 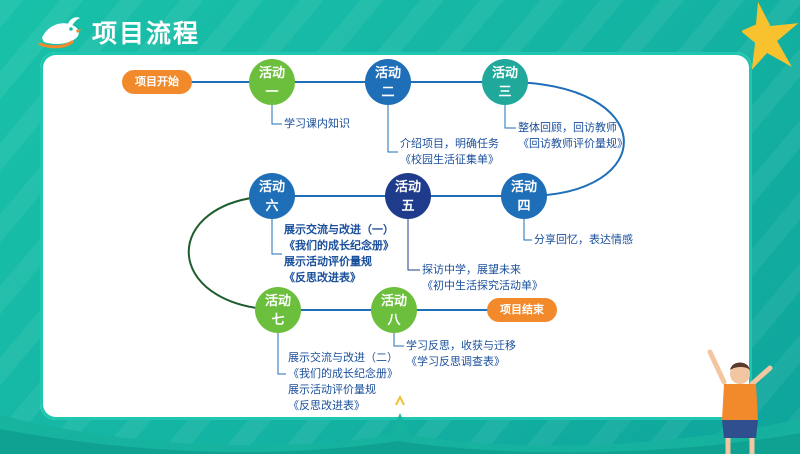 I want to click on svg-text: 一, so click(x=271, y=92).